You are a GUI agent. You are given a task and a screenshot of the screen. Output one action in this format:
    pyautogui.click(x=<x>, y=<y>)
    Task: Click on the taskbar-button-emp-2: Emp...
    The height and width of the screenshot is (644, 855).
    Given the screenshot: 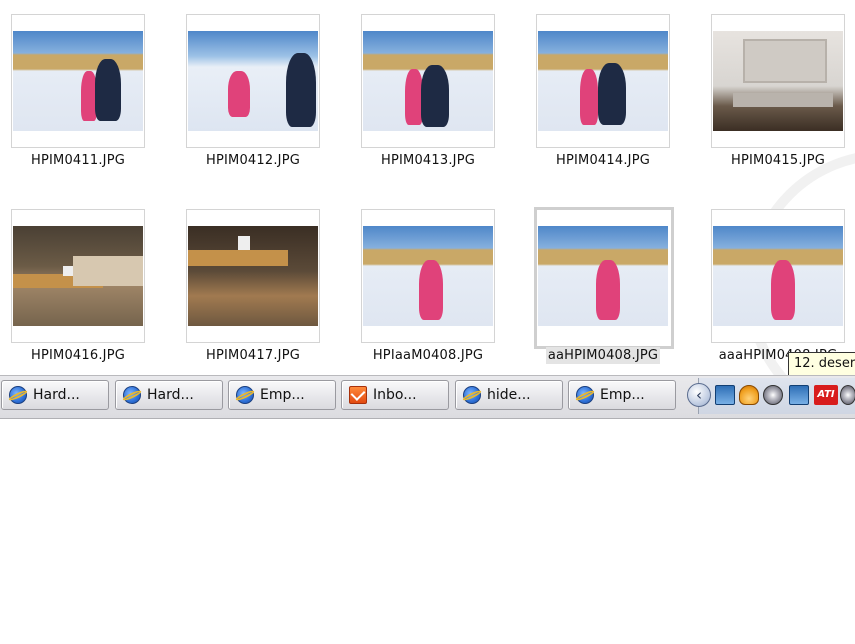 What is the action you would take?
    pyautogui.click(x=622, y=395)
    